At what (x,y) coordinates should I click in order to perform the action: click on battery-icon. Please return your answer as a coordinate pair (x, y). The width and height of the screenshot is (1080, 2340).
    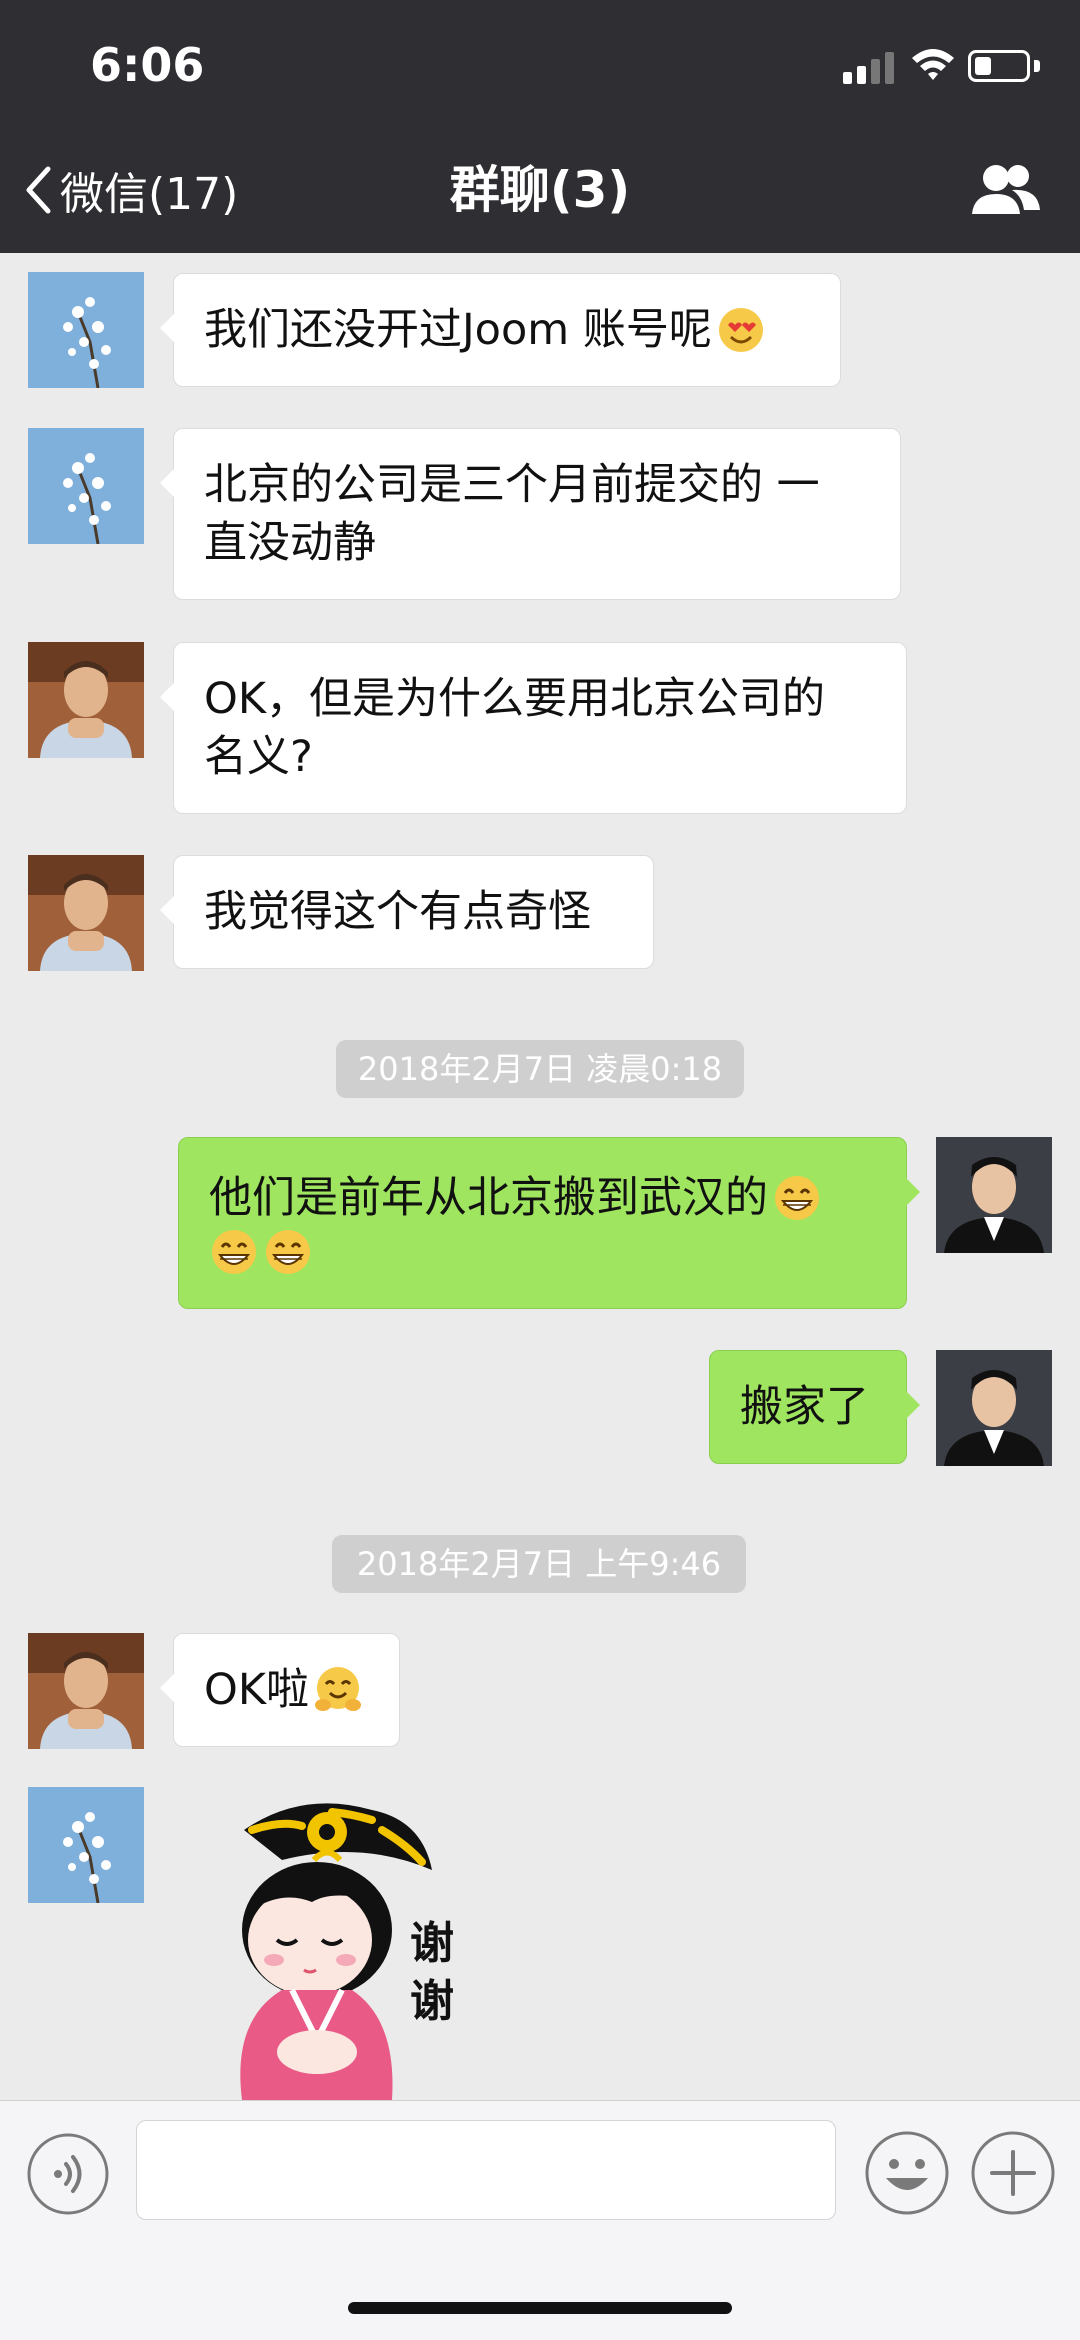
    Looking at the image, I should click on (999, 66).